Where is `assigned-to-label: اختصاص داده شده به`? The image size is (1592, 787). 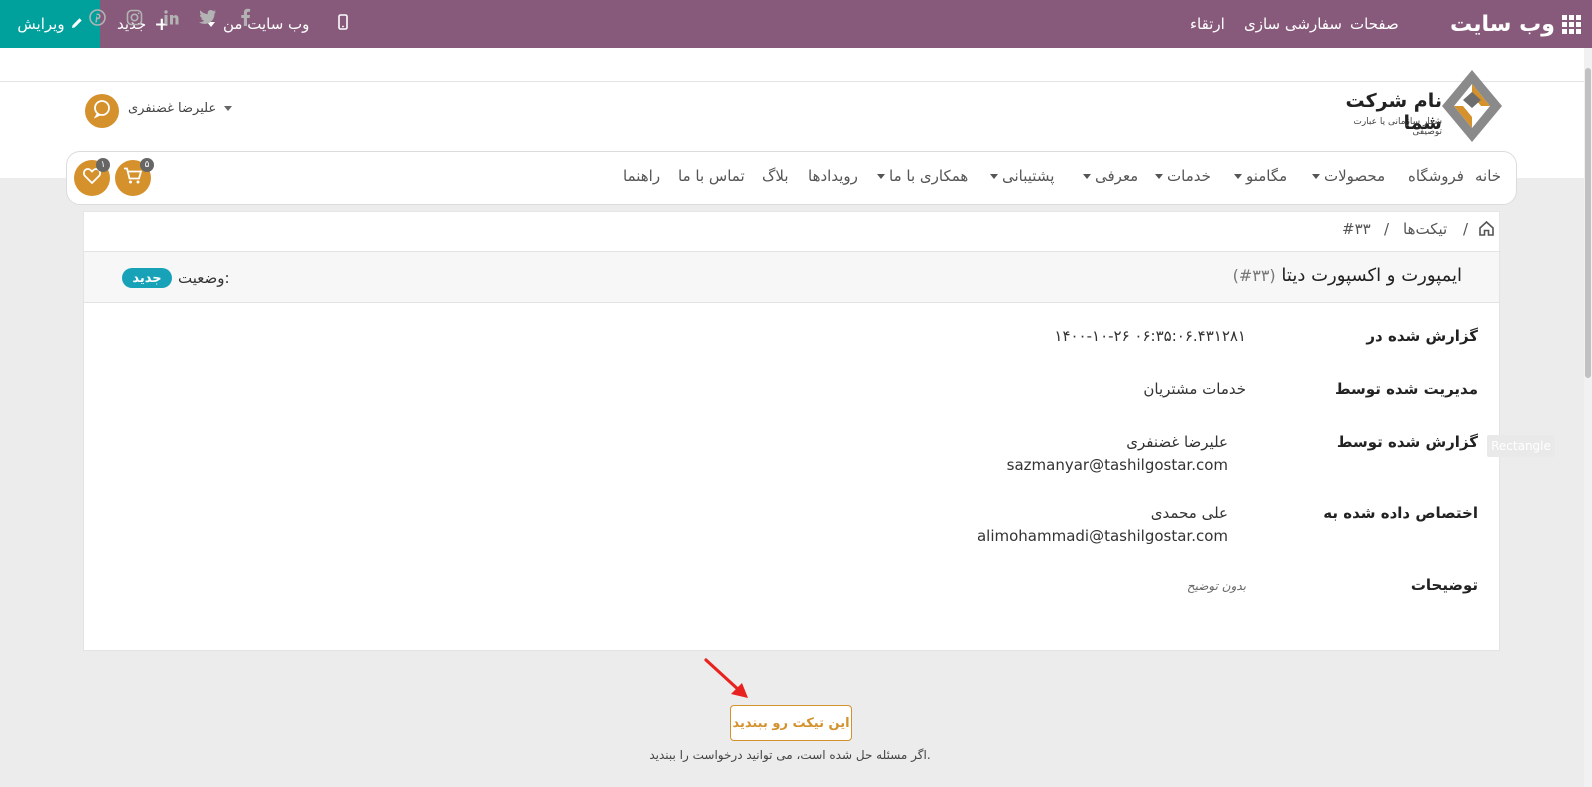
assigned-to-label: اختصاص داده شده به is located at coordinates (1400, 513).